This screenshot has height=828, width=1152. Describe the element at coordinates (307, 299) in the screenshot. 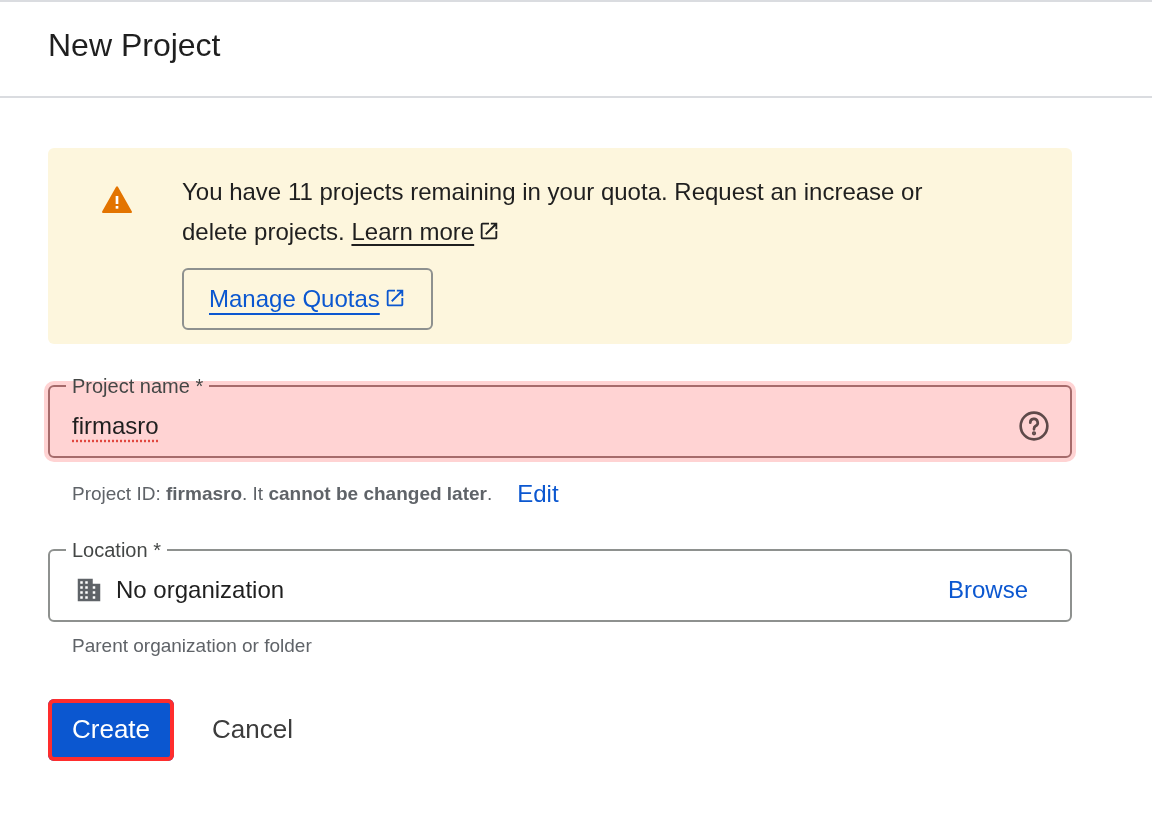

I see `manage-quotas-button: Manage Quotas` at that location.